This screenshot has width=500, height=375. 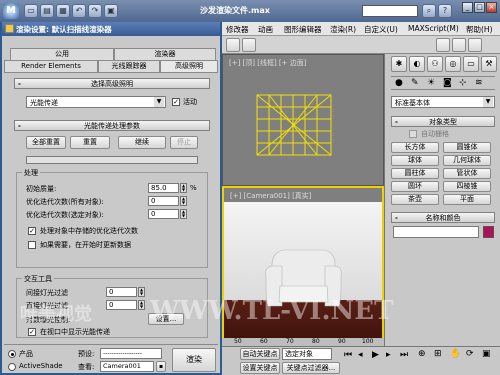 What do you see at coordinates (249, 45) in the screenshot?
I see `material-editor-icon` at bounding box center [249, 45].